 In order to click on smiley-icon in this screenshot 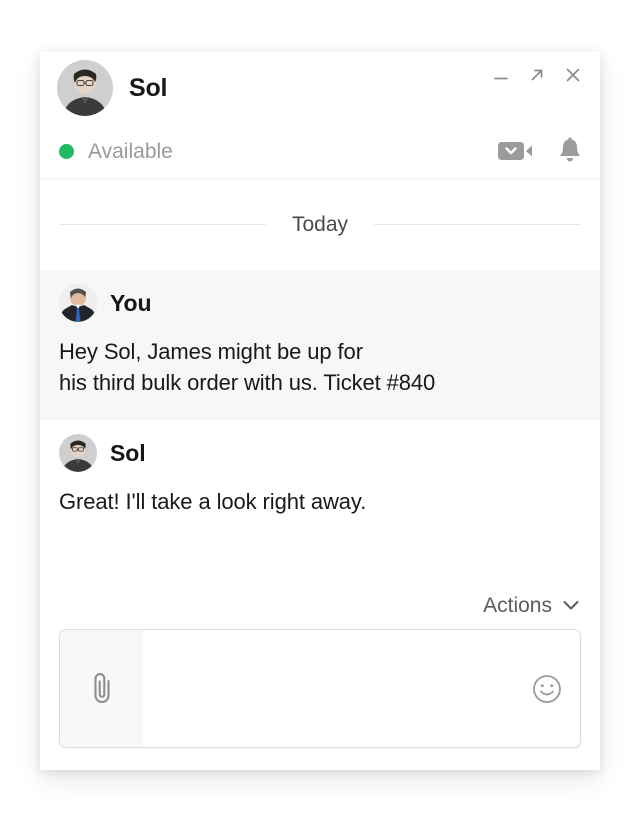, I will do `click(547, 689)`.